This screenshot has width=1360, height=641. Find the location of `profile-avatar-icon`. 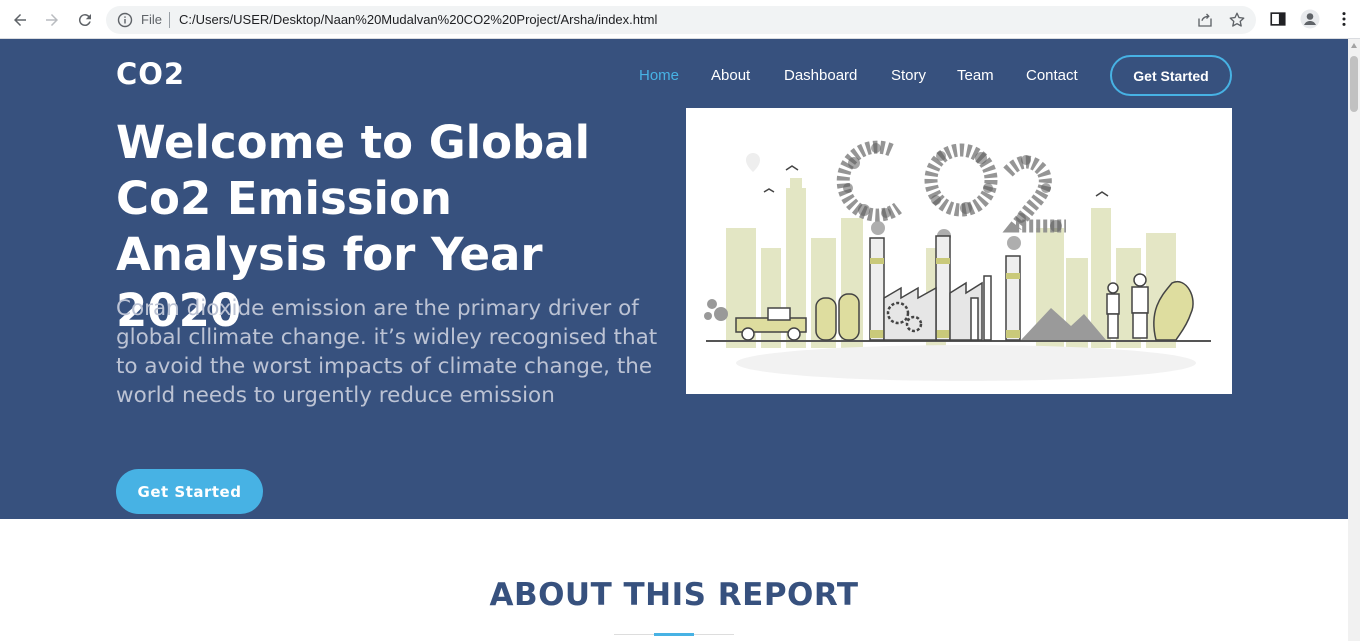

profile-avatar-icon is located at coordinates (1310, 19).